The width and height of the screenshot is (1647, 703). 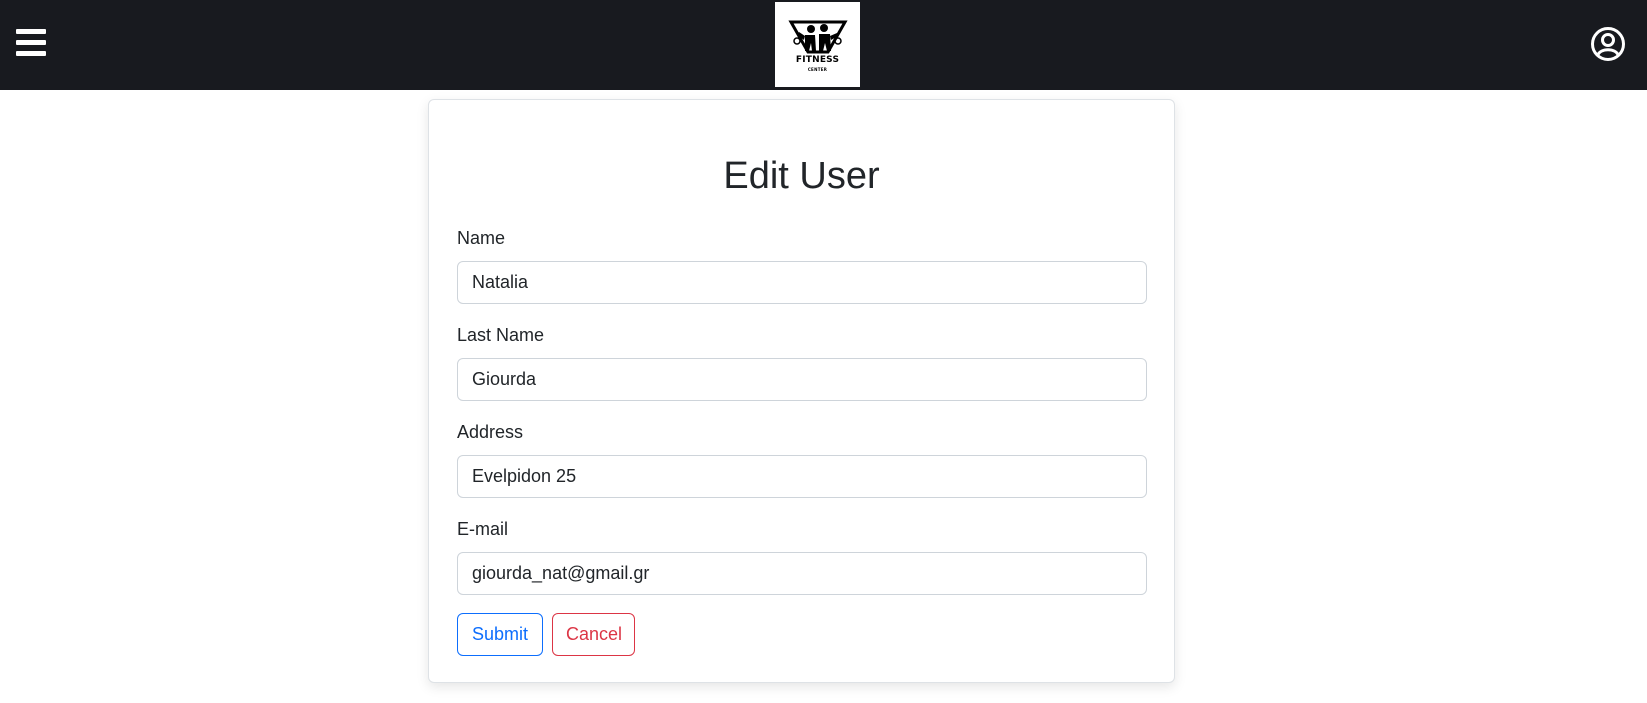 I want to click on address-label: Address, so click(x=490, y=432).